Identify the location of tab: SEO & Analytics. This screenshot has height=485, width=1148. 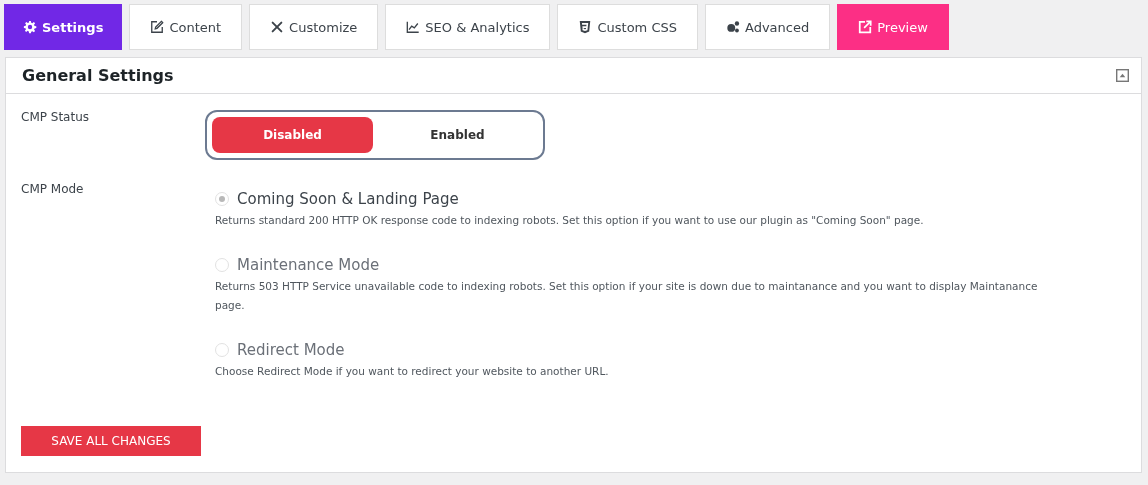
(468, 27).